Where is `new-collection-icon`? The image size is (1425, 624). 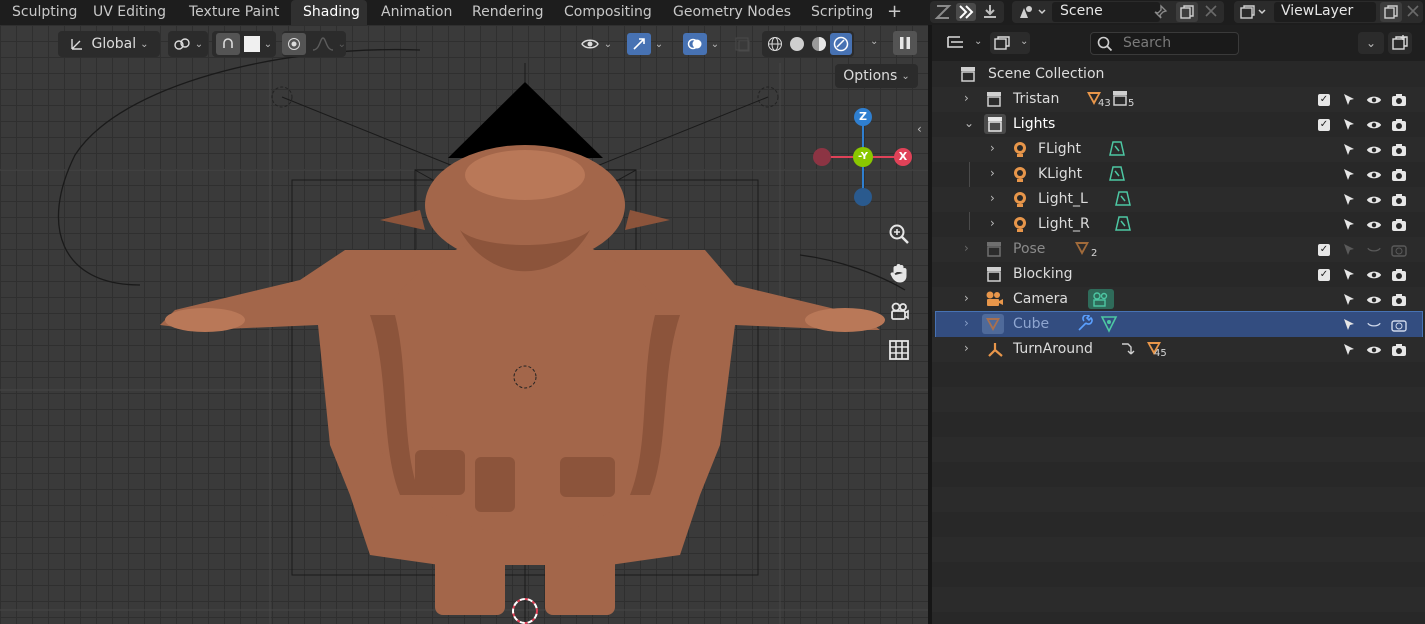
new-collection-icon is located at coordinates (1400, 43).